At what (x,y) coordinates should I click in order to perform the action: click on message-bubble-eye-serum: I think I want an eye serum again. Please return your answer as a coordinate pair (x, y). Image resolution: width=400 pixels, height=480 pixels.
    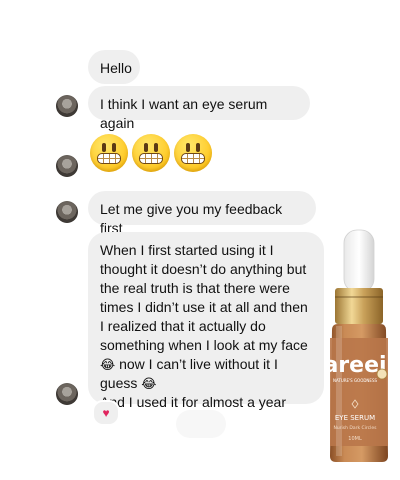
    Looking at the image, I should click on (199, 108).